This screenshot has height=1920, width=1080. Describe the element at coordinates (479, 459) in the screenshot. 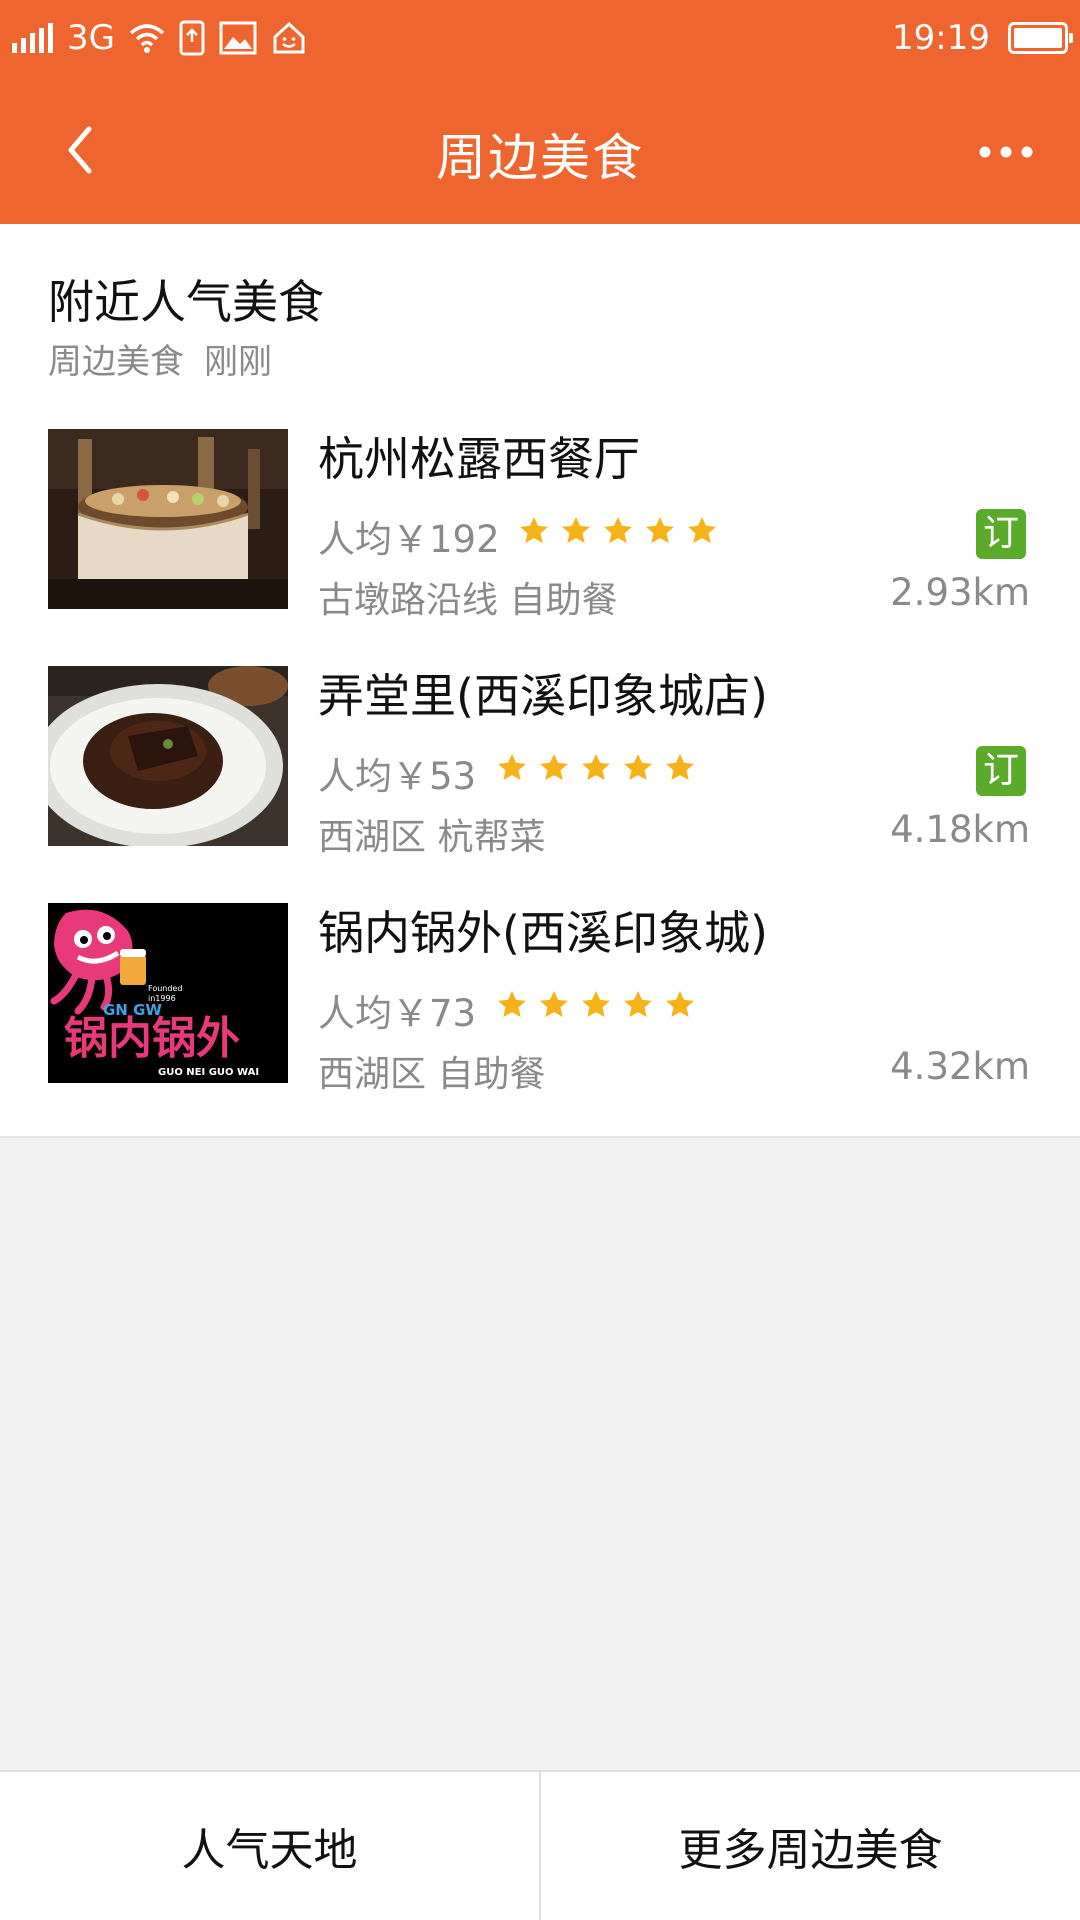

I see `restaurant-name: 杭州松露西餐厅` at that location.